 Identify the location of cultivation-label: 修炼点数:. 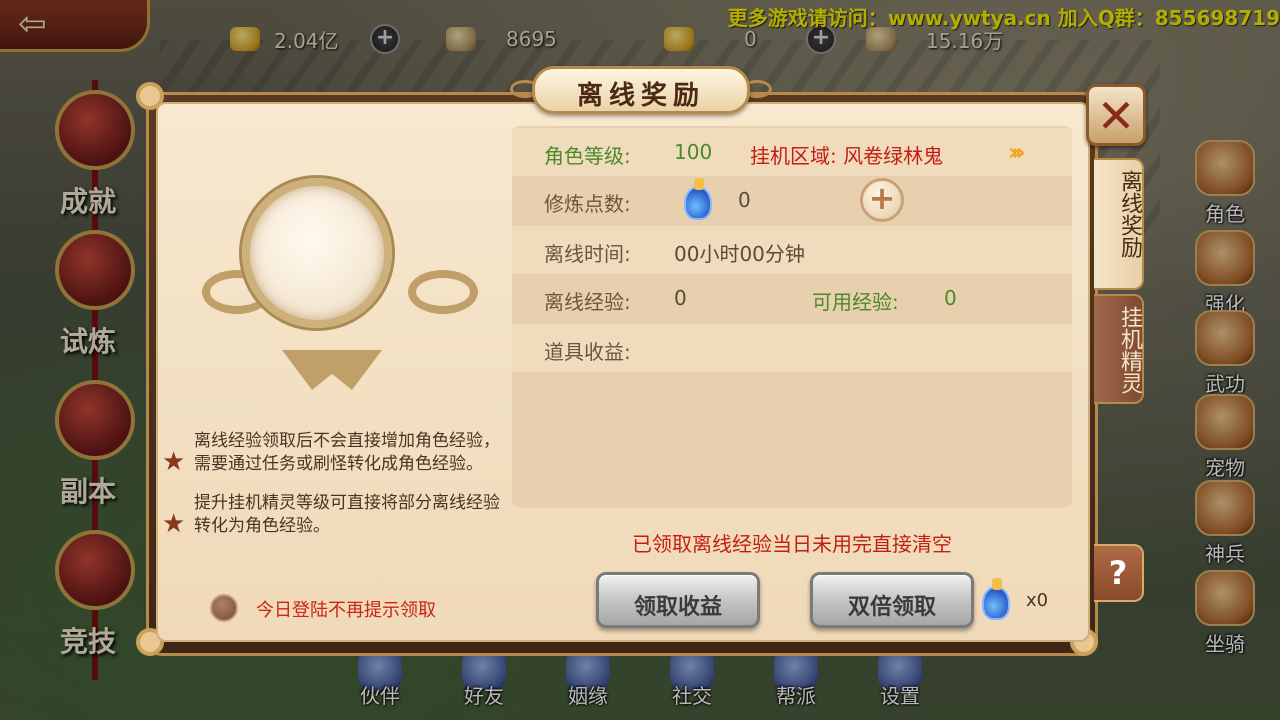
(587, 204).